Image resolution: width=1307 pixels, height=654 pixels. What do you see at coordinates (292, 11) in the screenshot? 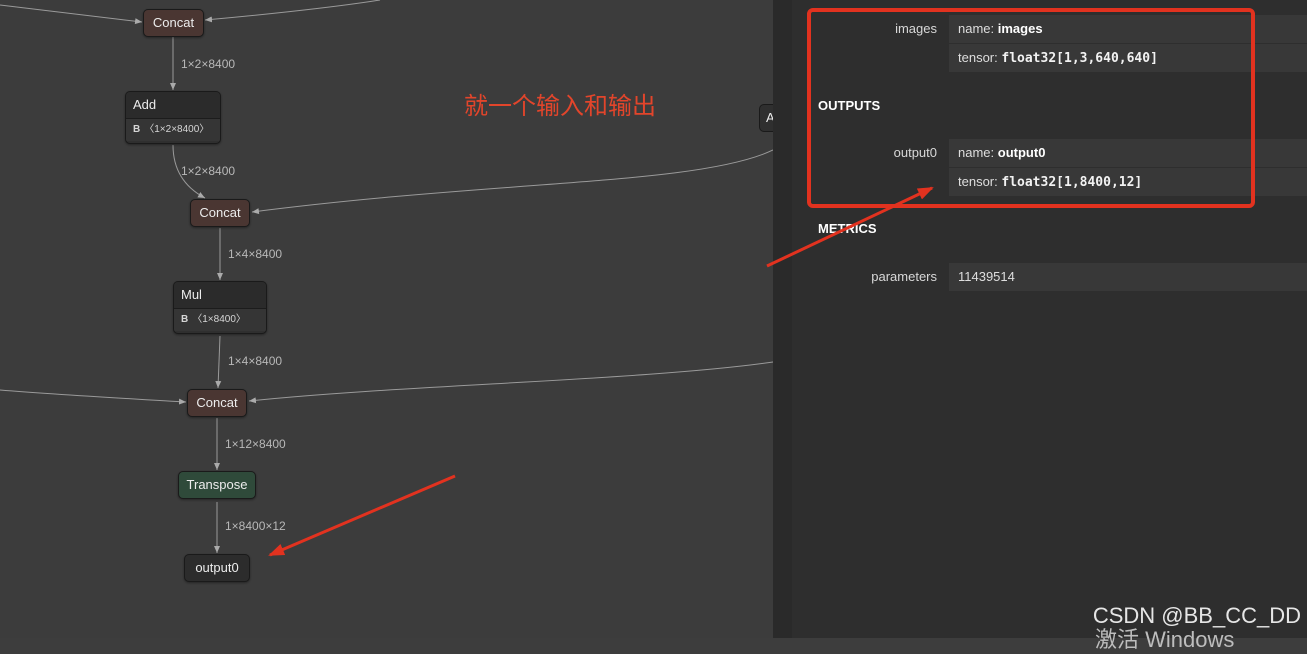
I see `edge-in-right-top` at bounding box center [292, 11].